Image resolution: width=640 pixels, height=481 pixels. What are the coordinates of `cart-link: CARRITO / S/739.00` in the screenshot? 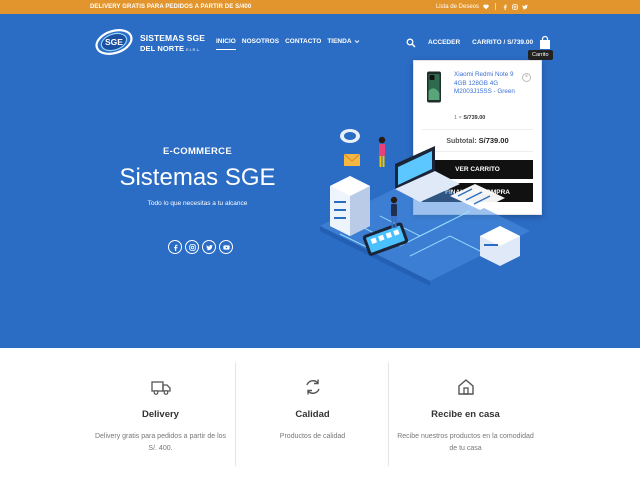 It's located at (502, 42).